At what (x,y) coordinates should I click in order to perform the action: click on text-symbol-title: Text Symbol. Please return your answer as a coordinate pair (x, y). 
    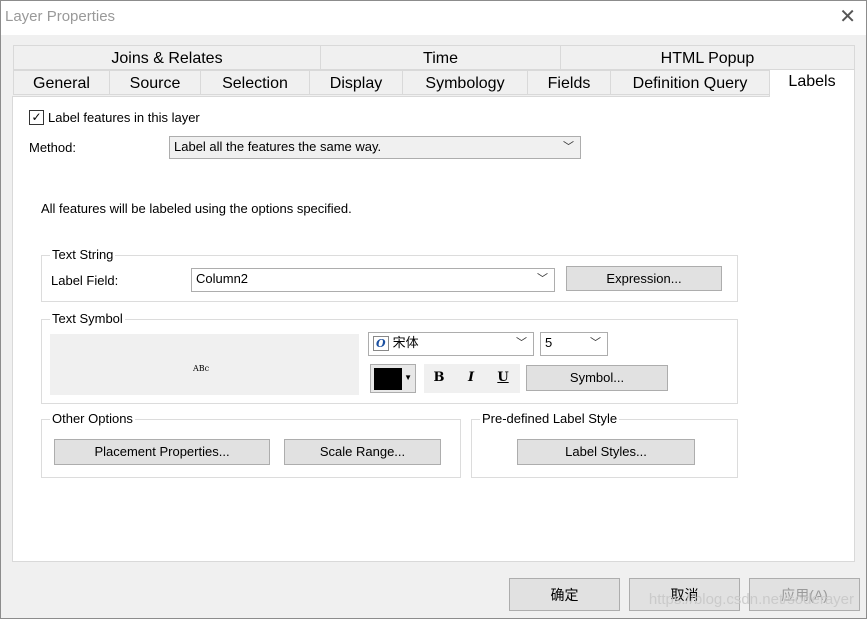
    Looking at the image, I should click on (87, 318).